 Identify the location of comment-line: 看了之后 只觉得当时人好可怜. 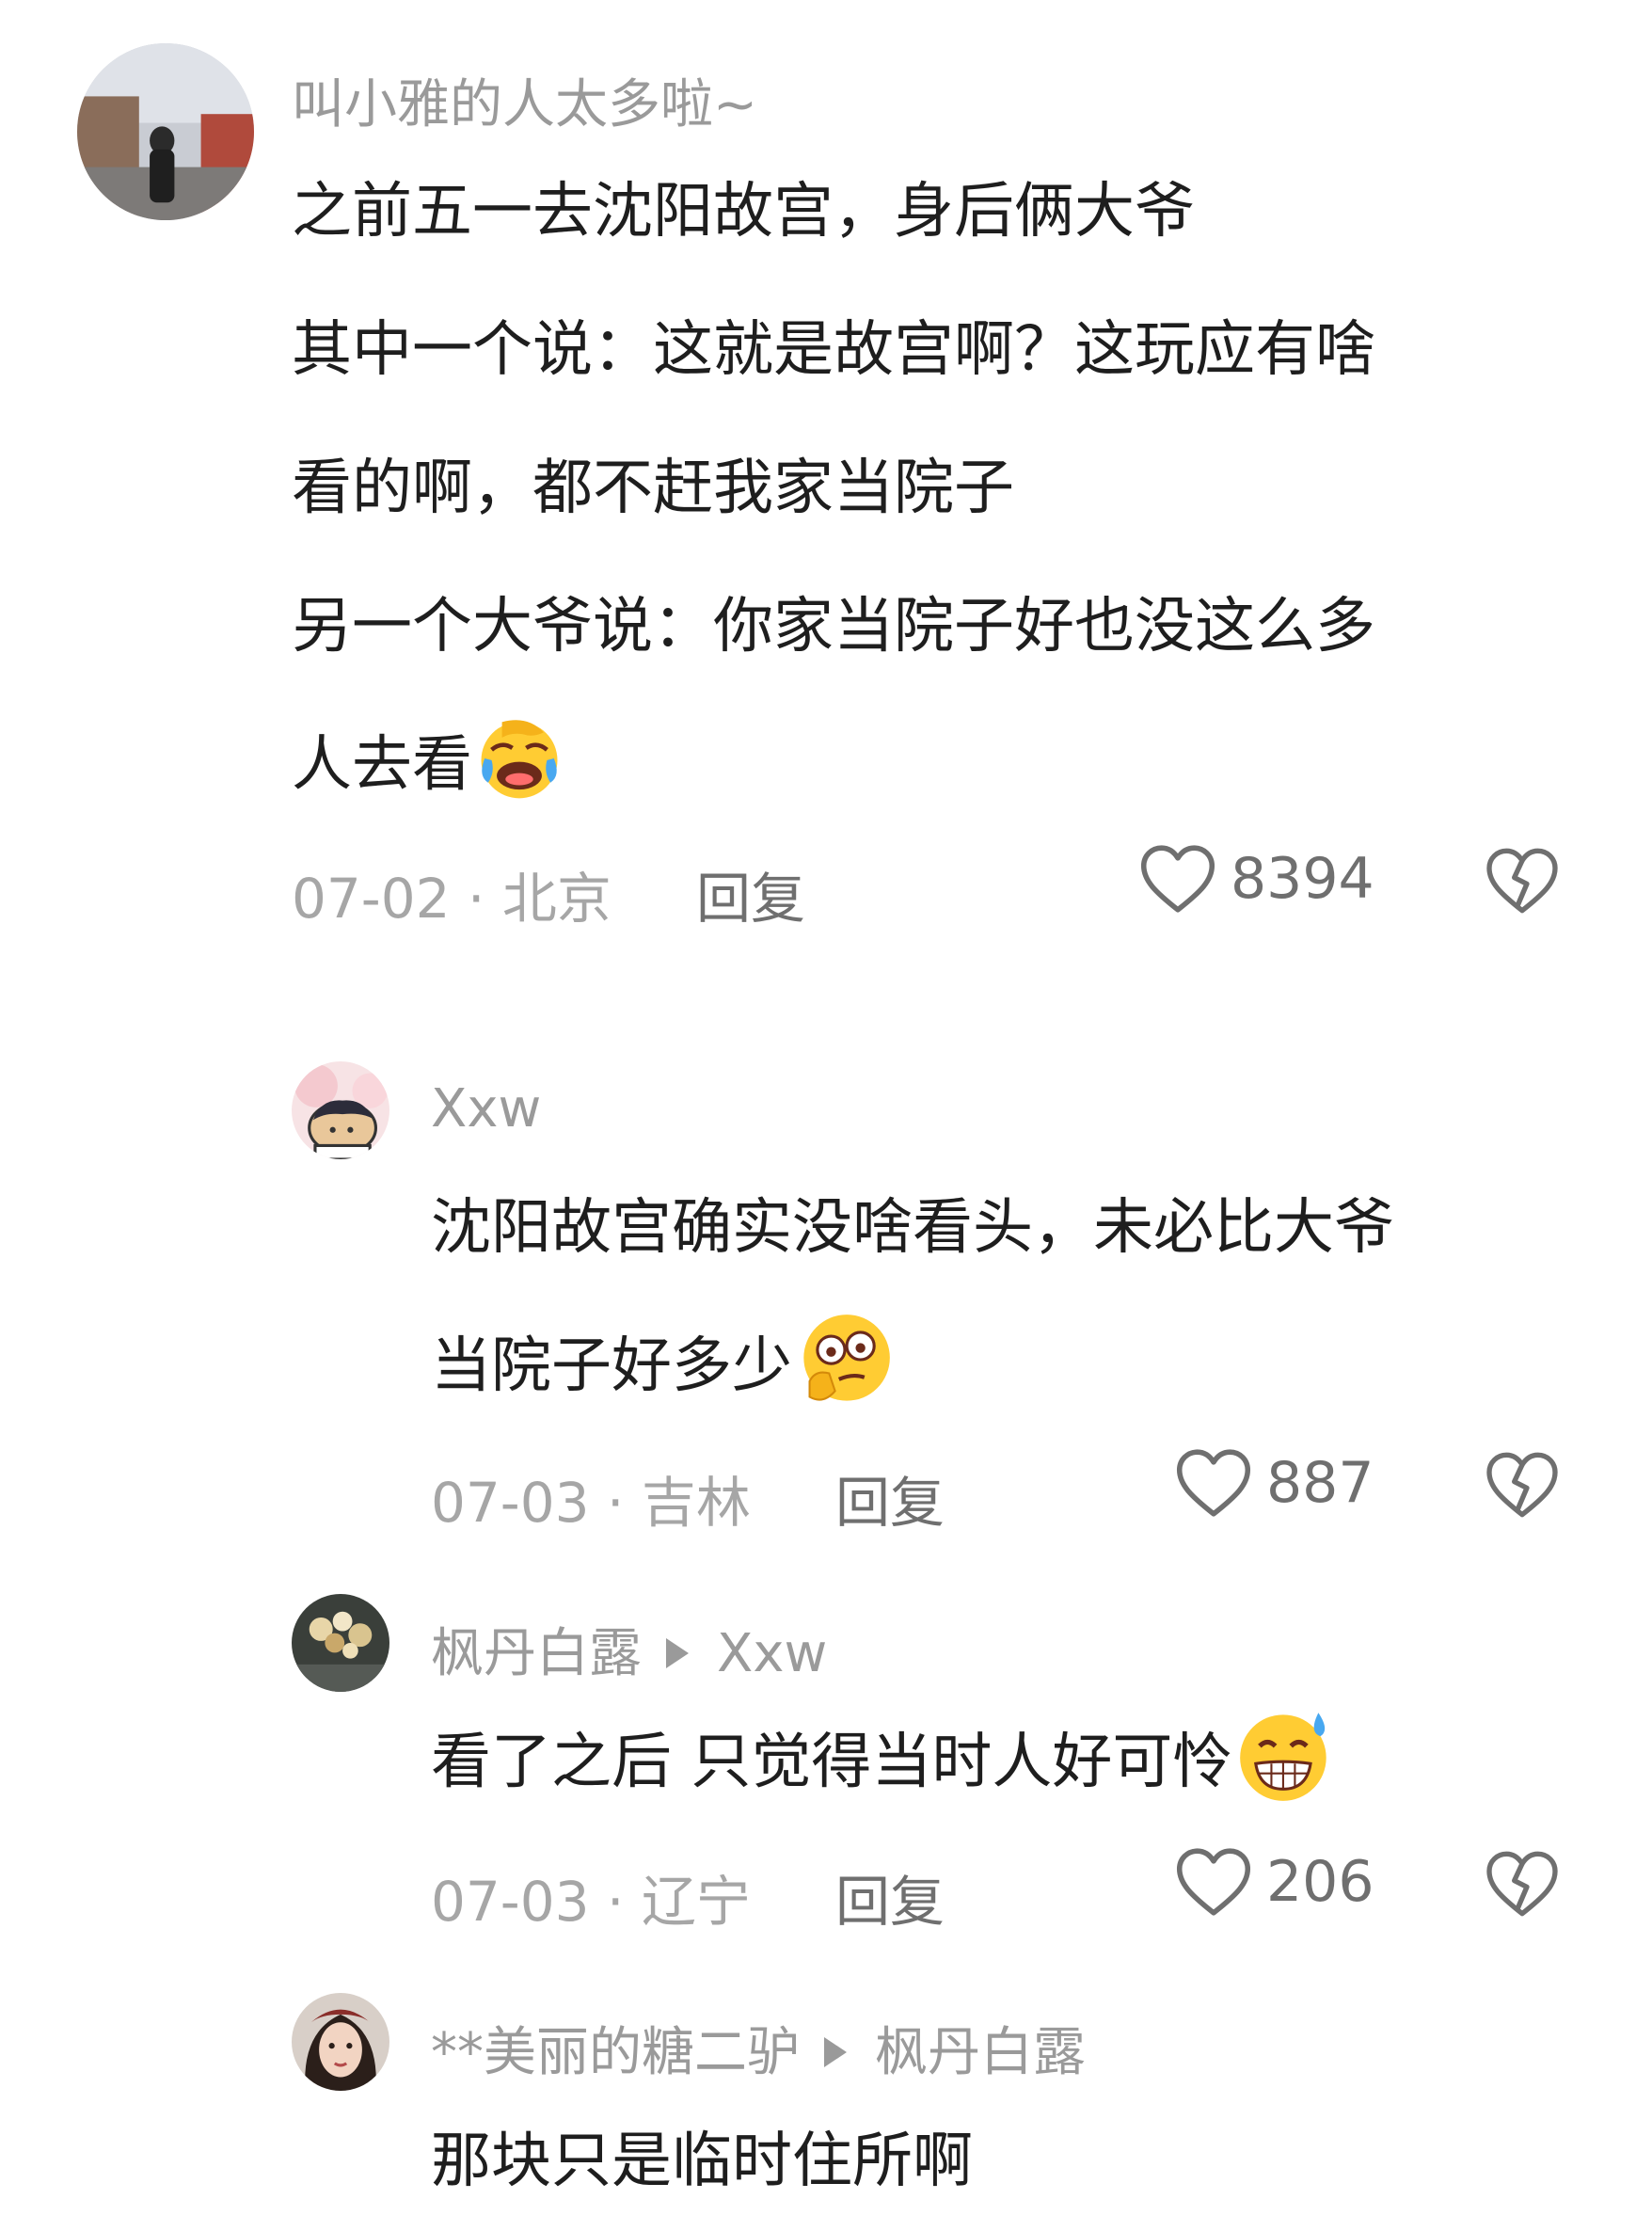
(882, 1763).